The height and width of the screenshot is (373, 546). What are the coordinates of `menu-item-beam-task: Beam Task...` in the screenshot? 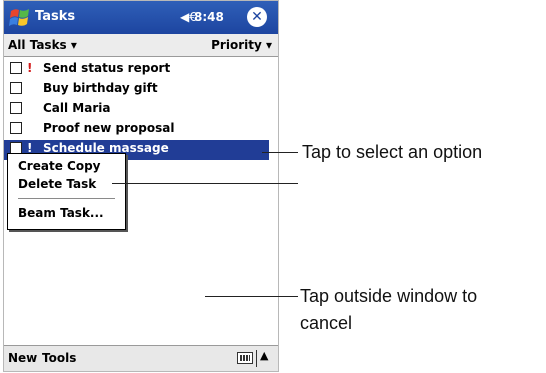 It's located at (61, 213).